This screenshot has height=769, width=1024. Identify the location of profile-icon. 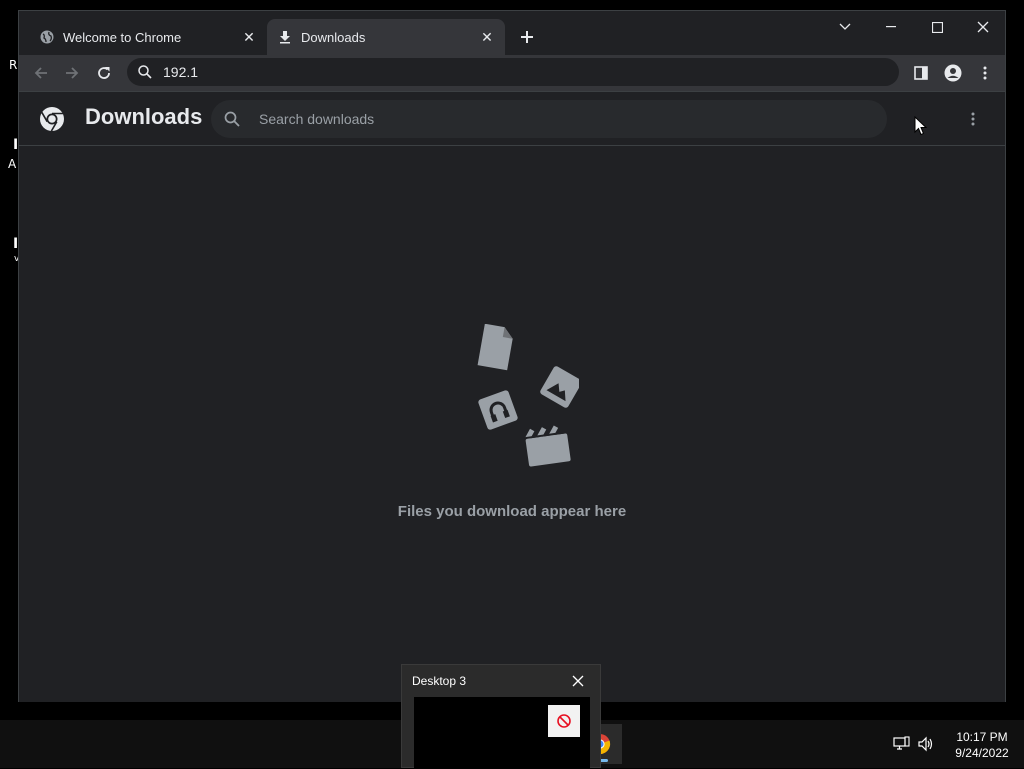
(953, 73).